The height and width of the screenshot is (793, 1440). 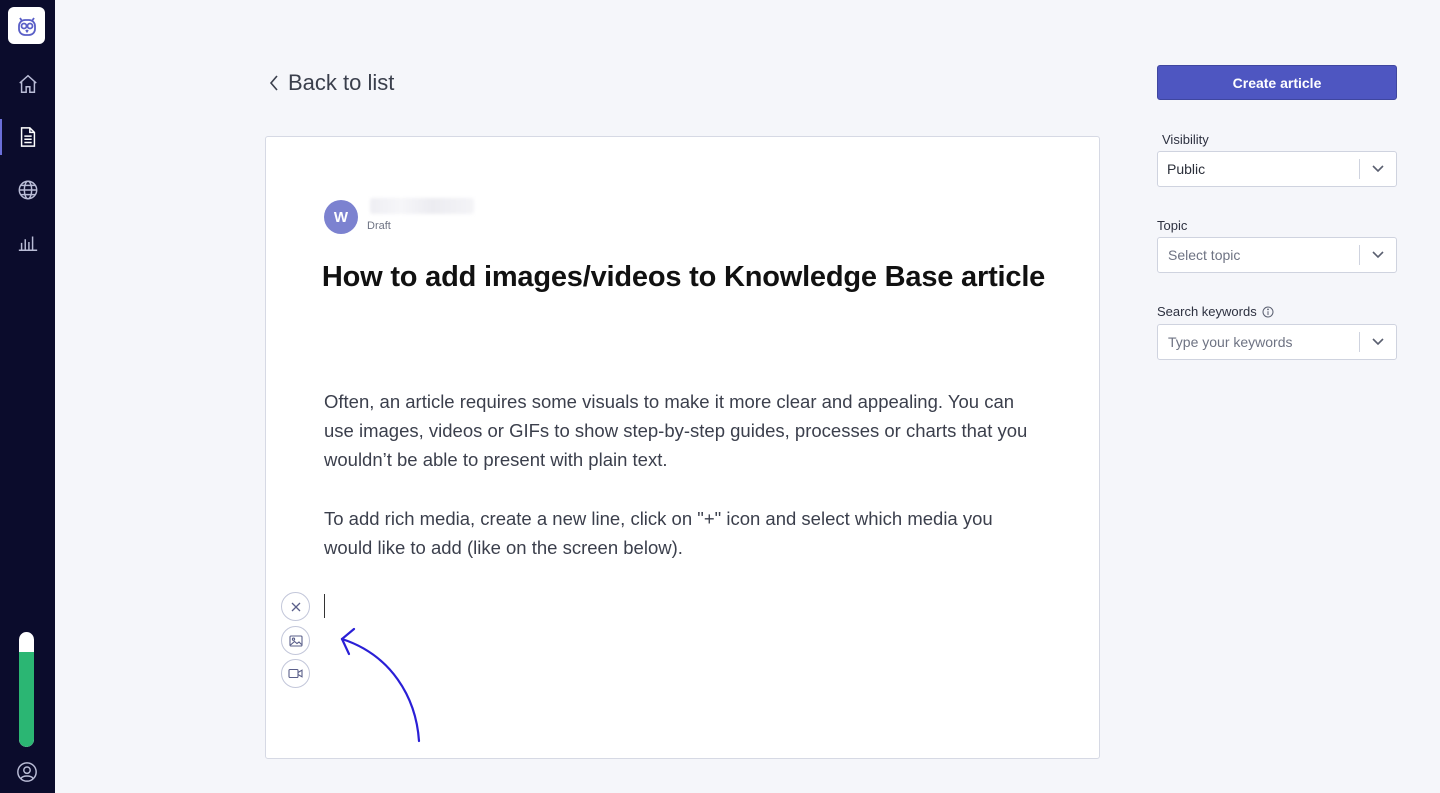 I want to click on keywords-label-text: Search keywords, so click(x=1207, y=311).